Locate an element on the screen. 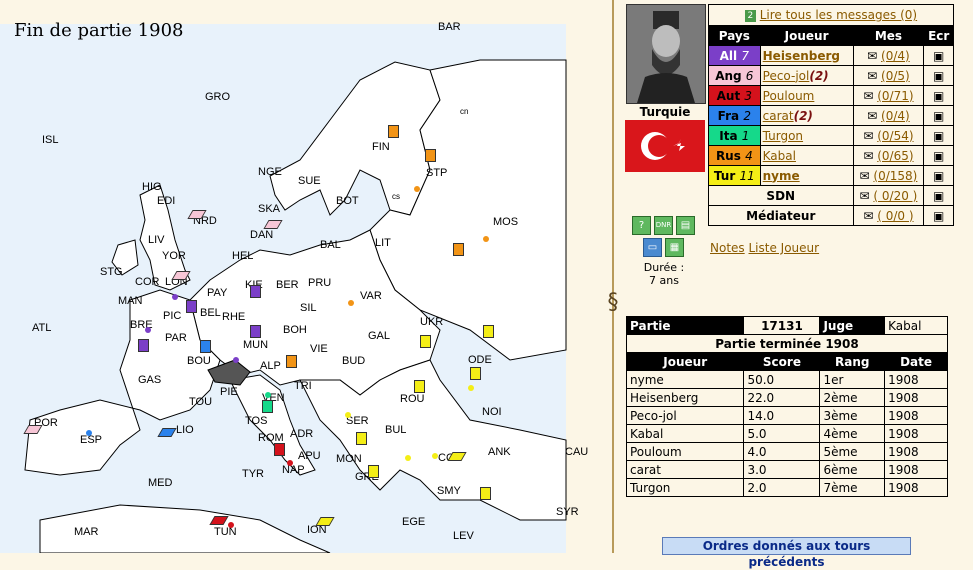 This screenshot has height=570, width=973. territory-label: STG is located at coordinates (111, 272).